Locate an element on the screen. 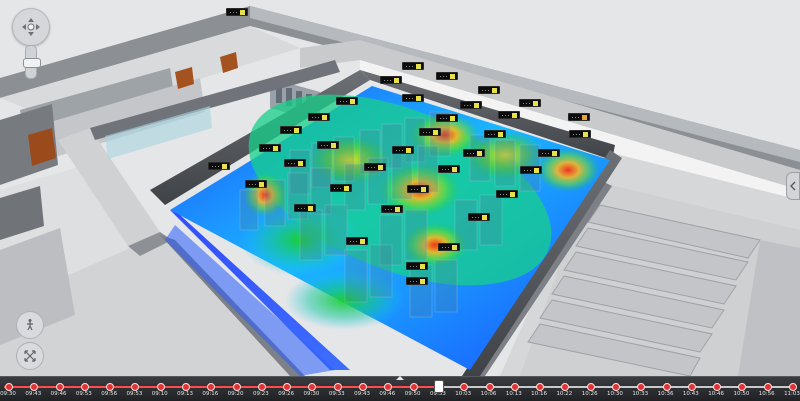 Image resolution: width=800 pixels, height=401 pixels. timeline-time-label: 10:56 is located at coordinates (766, 394).